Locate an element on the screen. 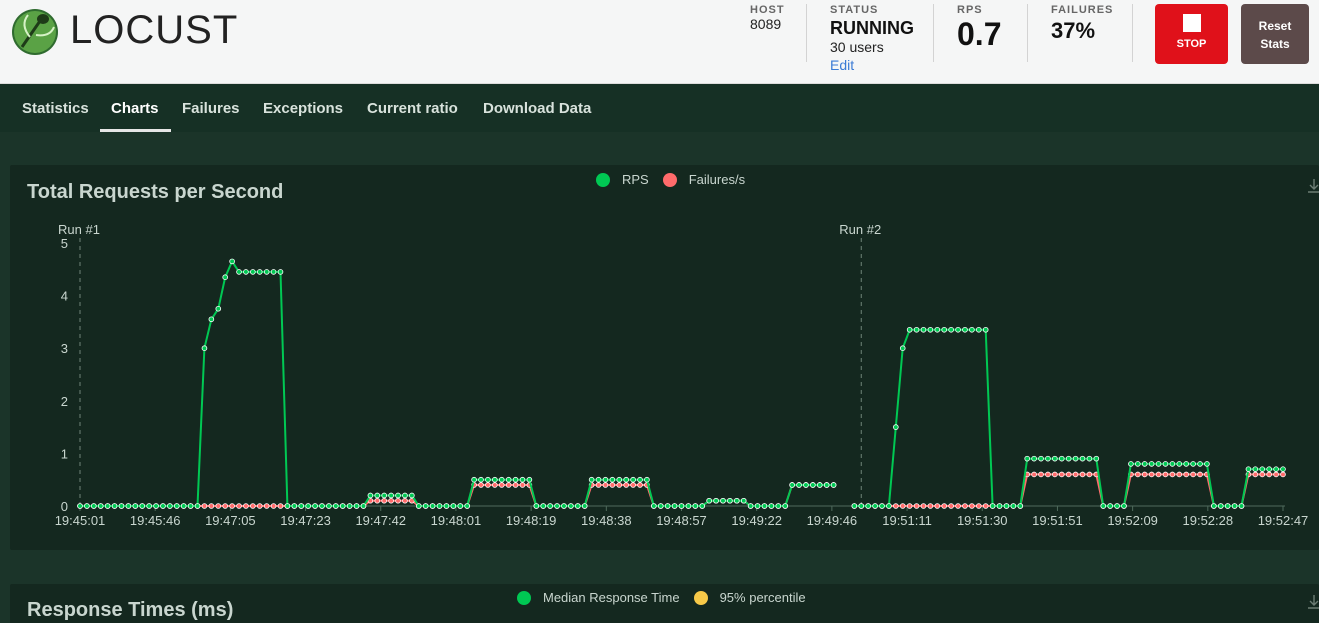 This screenshot has width=1319, height=623. x-tick-label: 19:47:23 is located at coordinates (305, 520).